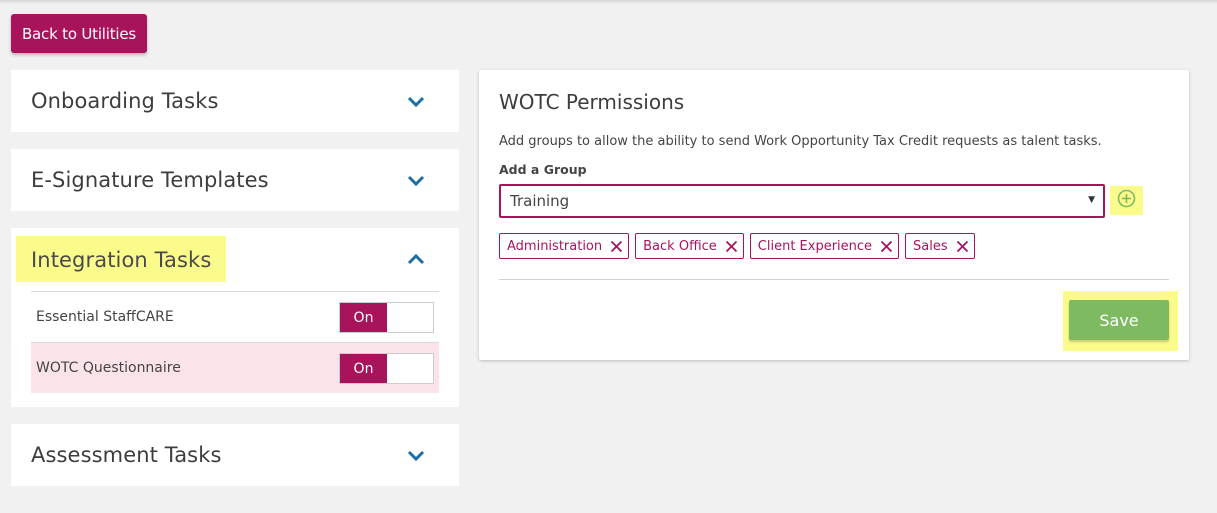 This screenshot has width=1217, height=513. I want to click on chevron-up-icon, so click(416, 259).